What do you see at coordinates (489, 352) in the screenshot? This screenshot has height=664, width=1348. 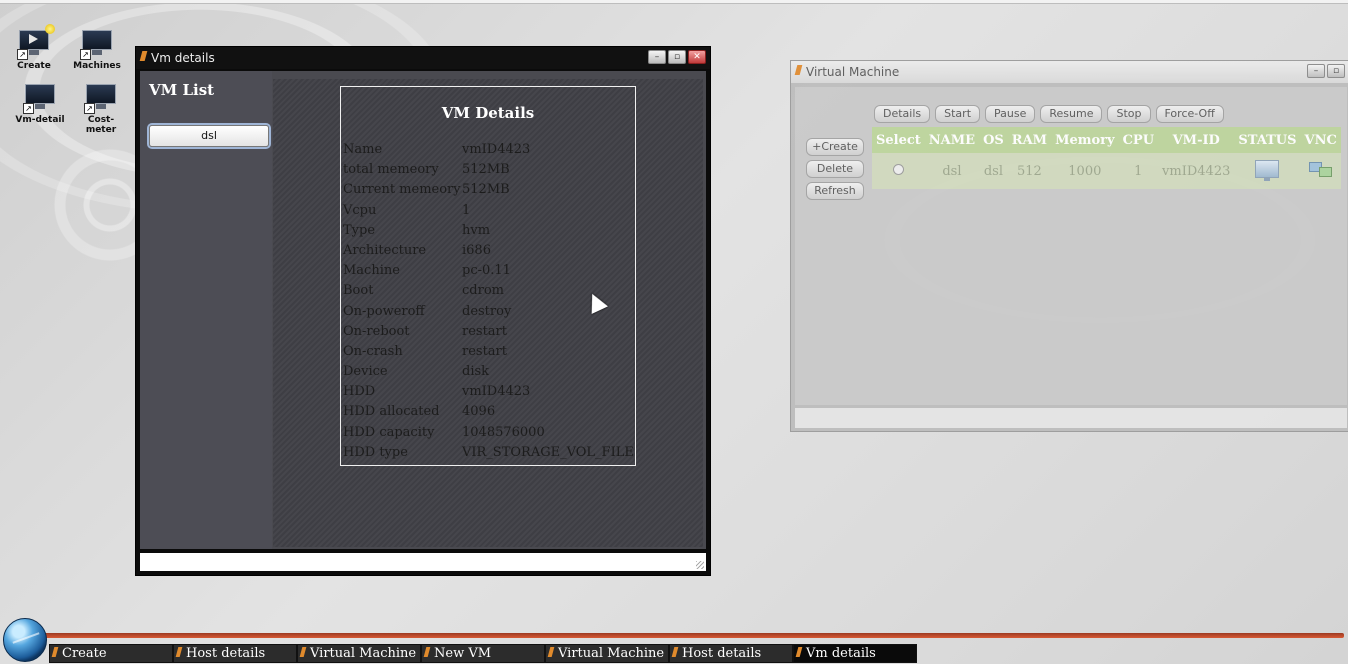 I see `detail-row: On-crash restart` at bounding box center [489, 352].